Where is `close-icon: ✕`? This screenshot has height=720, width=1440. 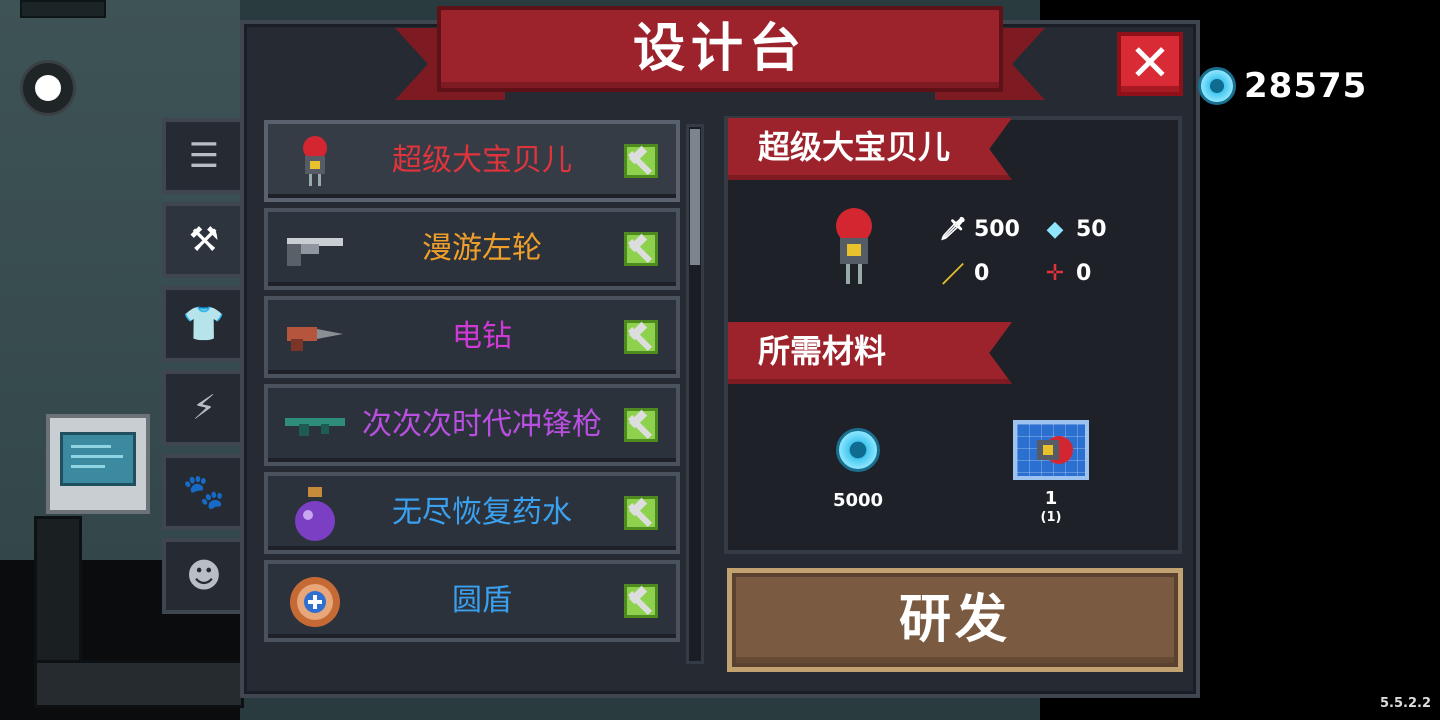 close-icon: ✕ is located at coordinates (1150, 63).